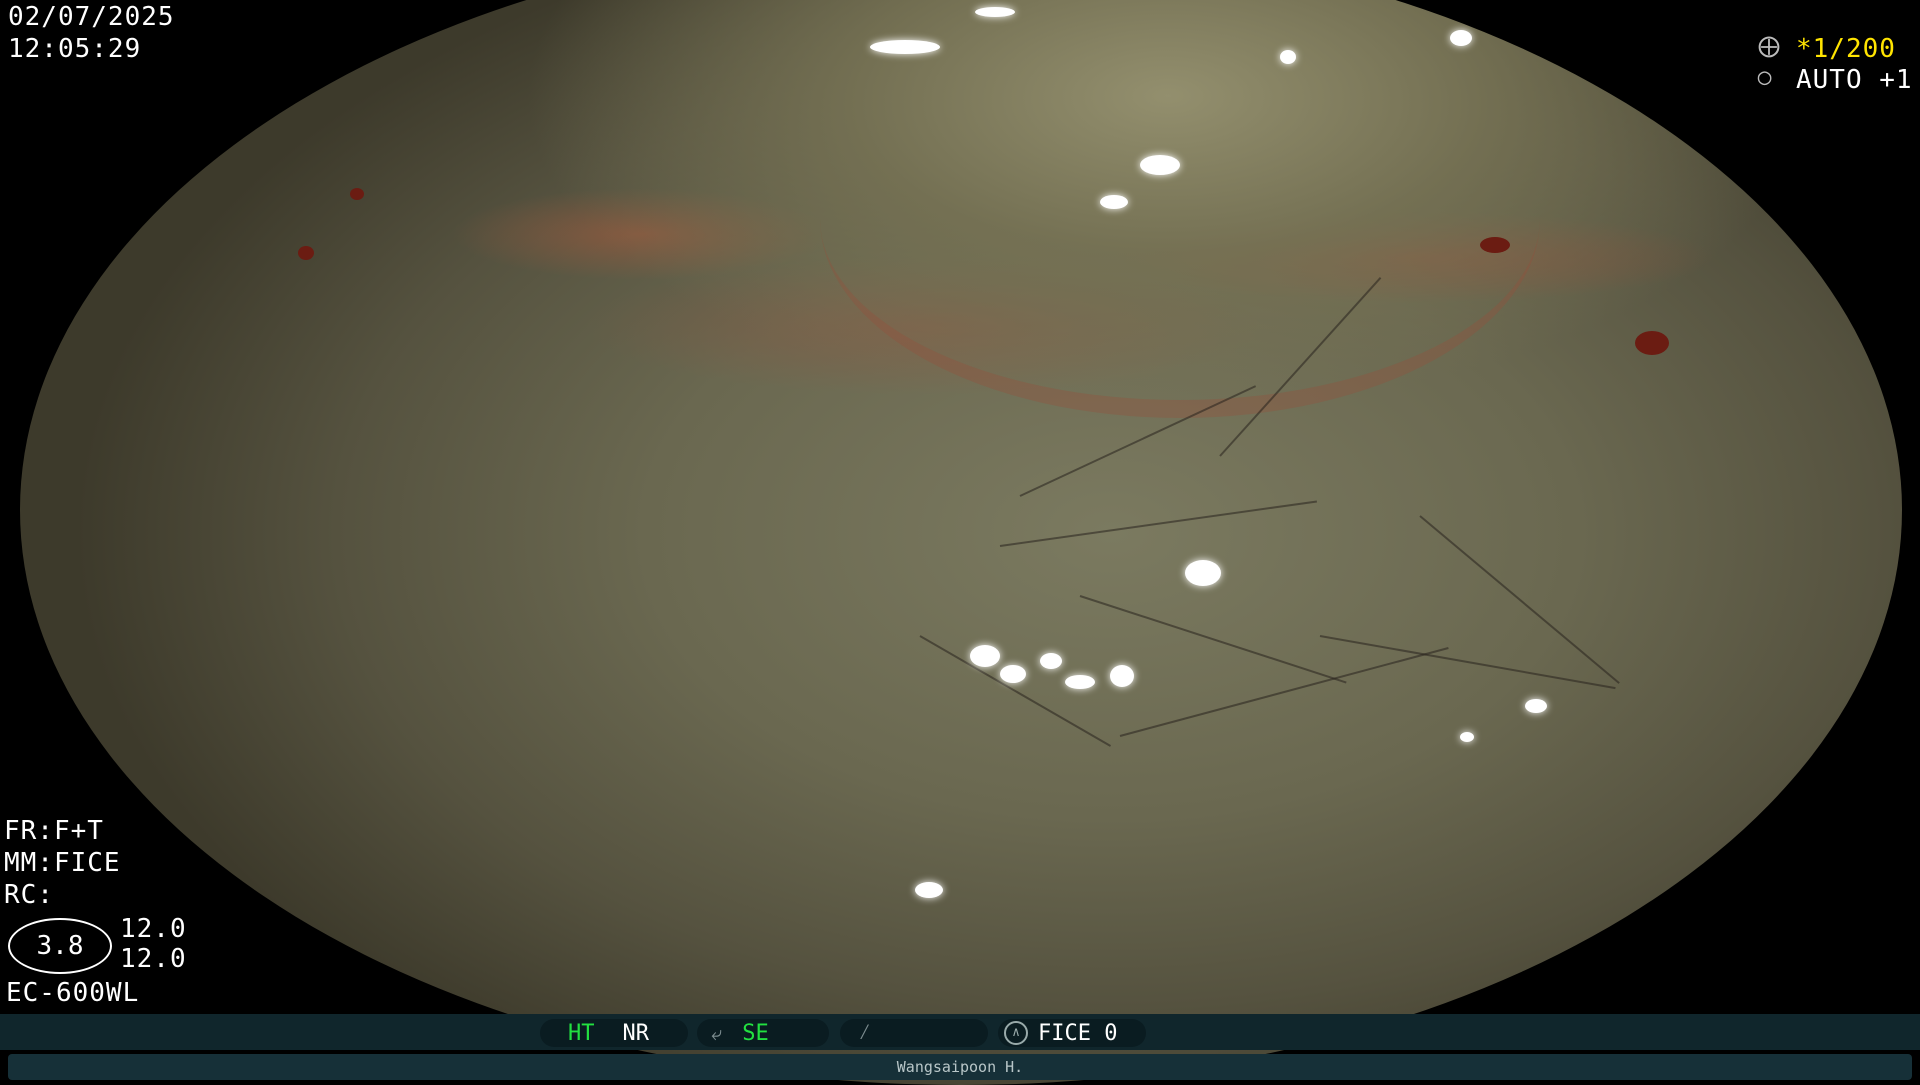 This screenshot has width=1920, height=1085. What do you see at coordinates (60, 946) in the screenshot?
I see `scope-size-badge: 3.8` at bounding box center [60, 946].